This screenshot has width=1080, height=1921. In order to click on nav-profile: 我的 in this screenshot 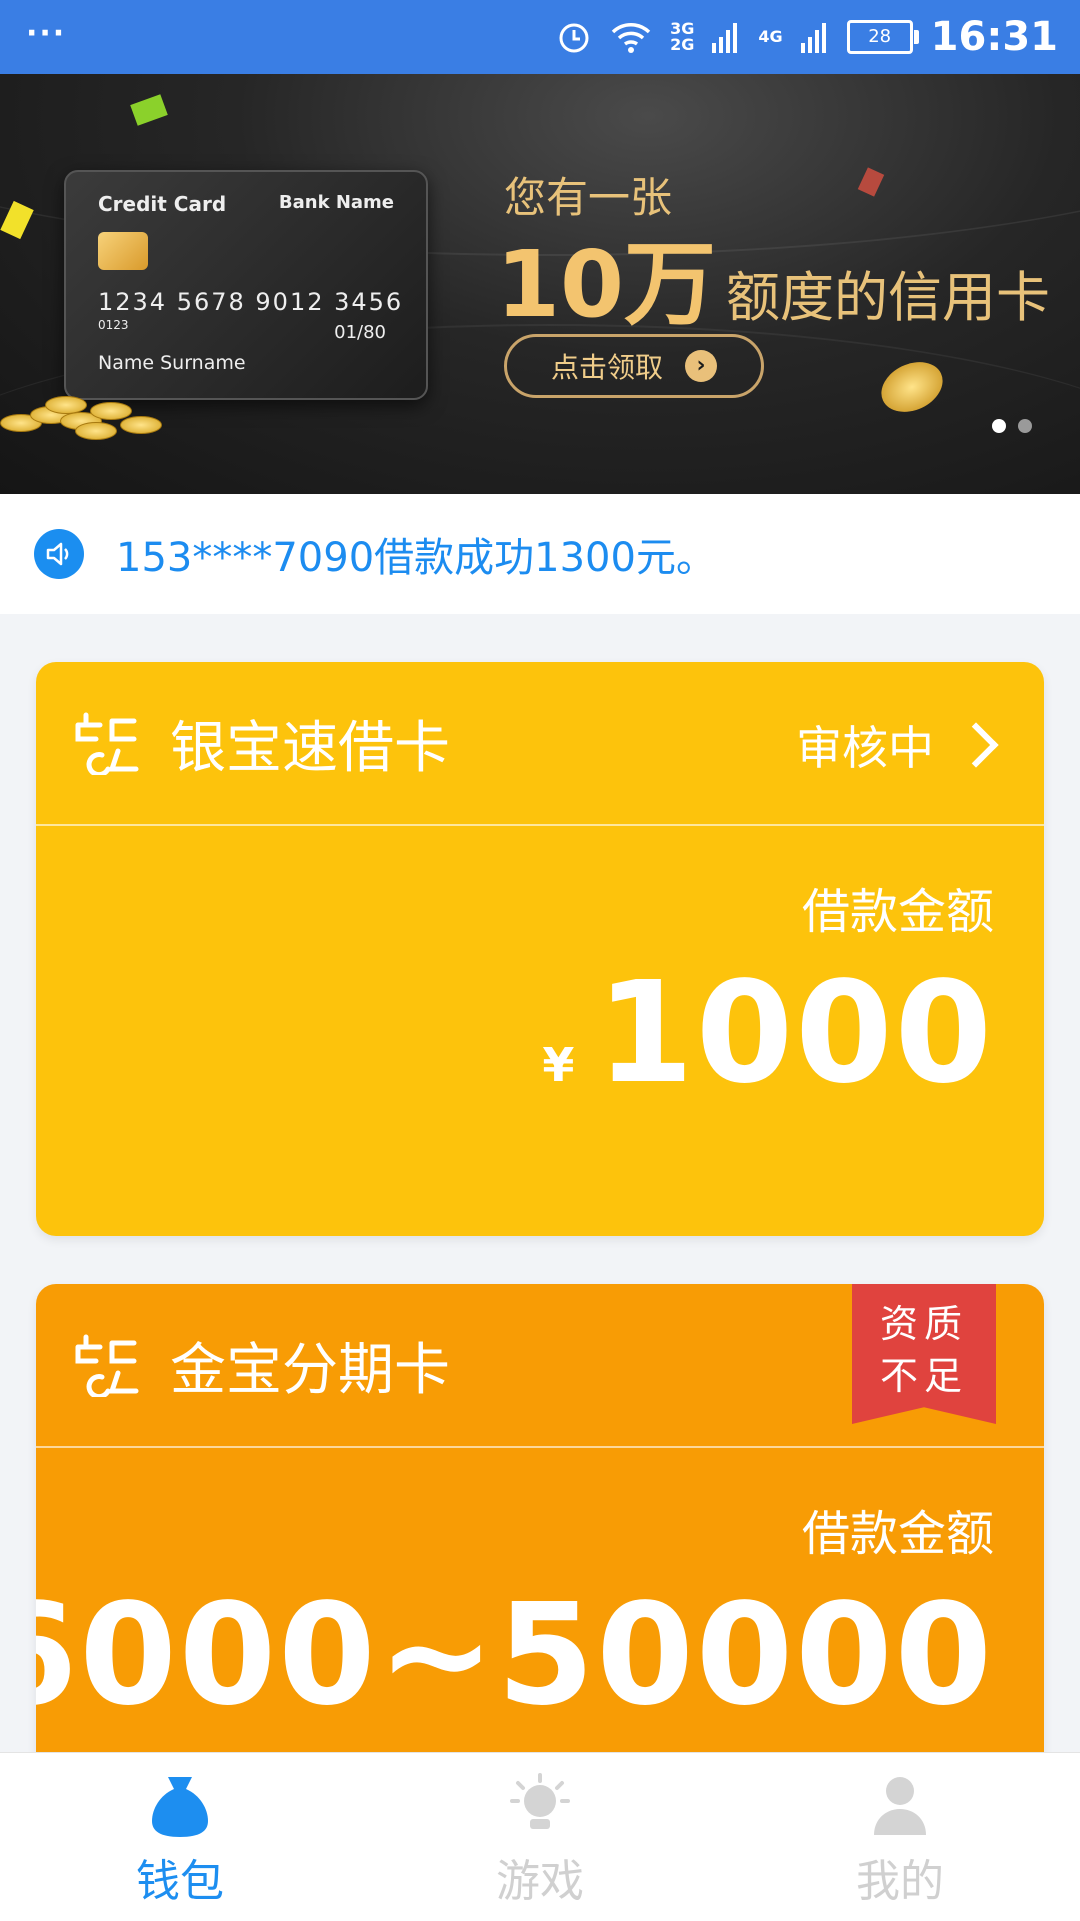, I will do `click(900, 1837)`.